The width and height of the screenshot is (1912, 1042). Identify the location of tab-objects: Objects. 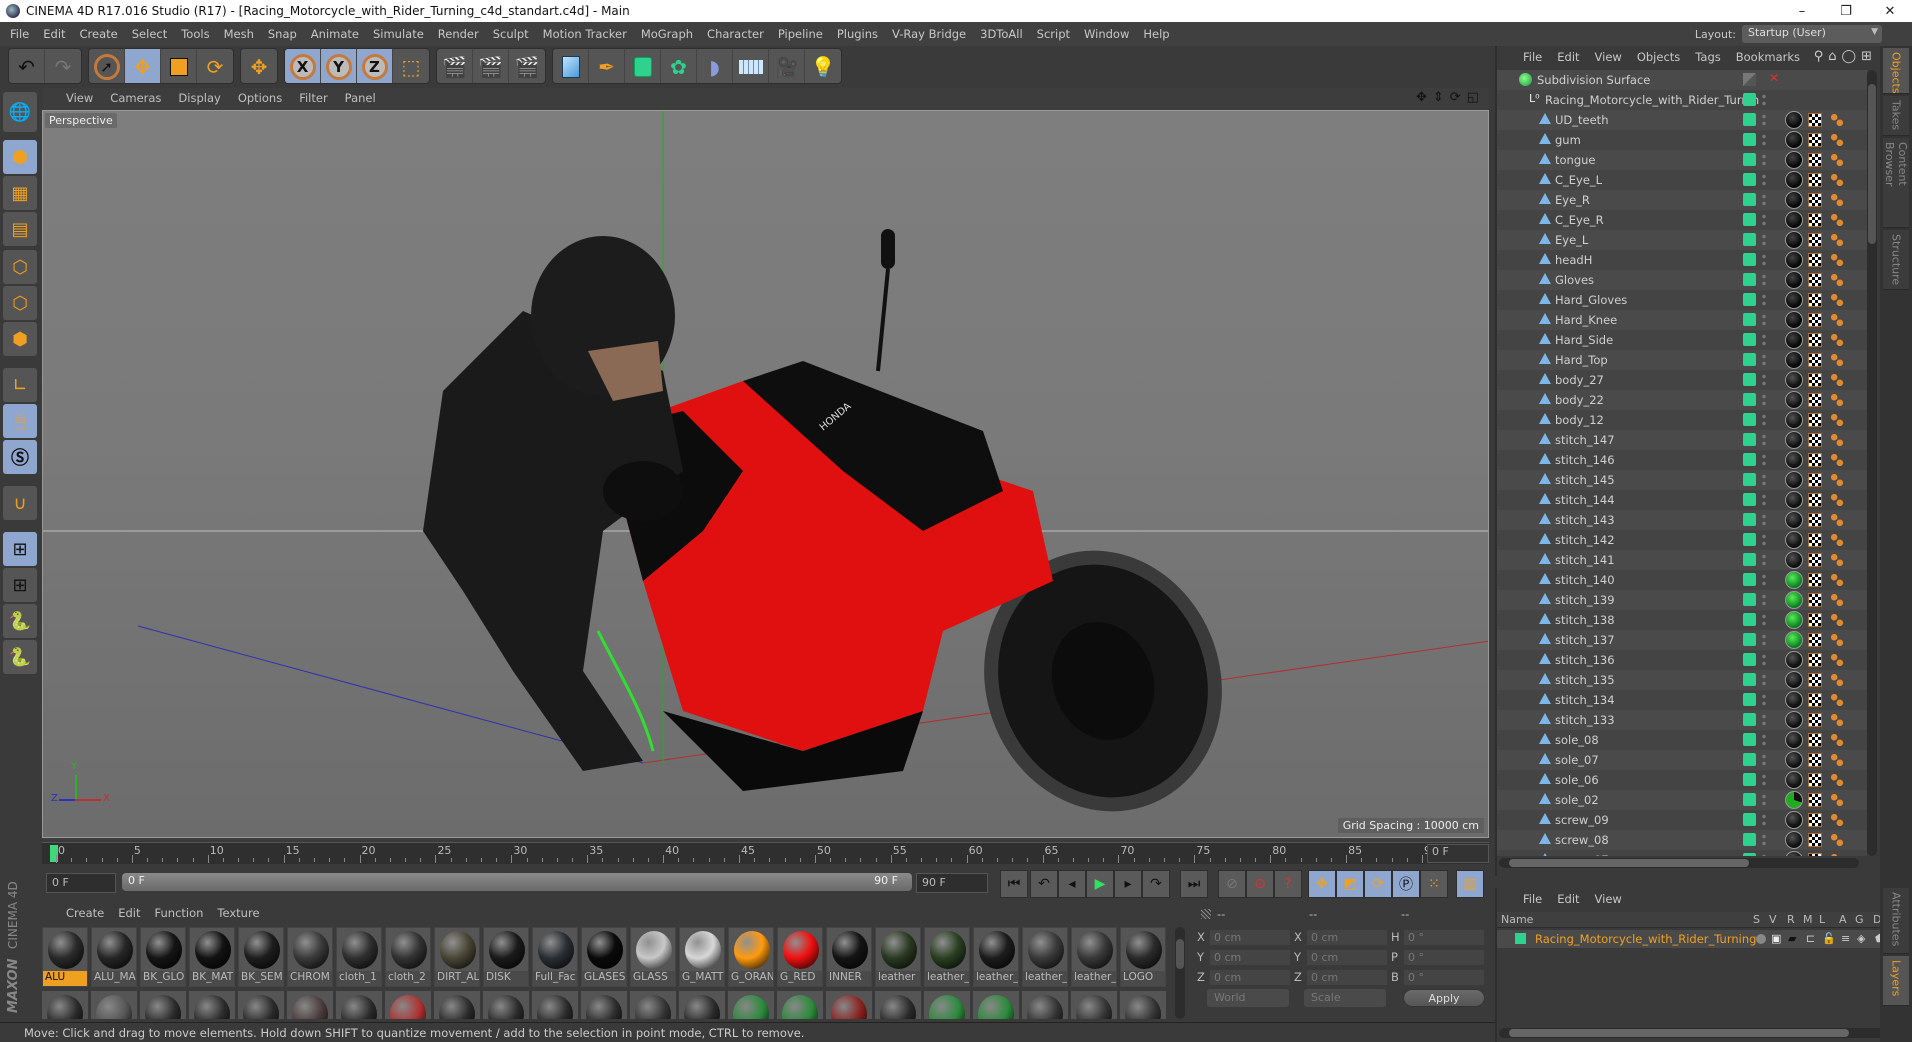
(1896, 71).